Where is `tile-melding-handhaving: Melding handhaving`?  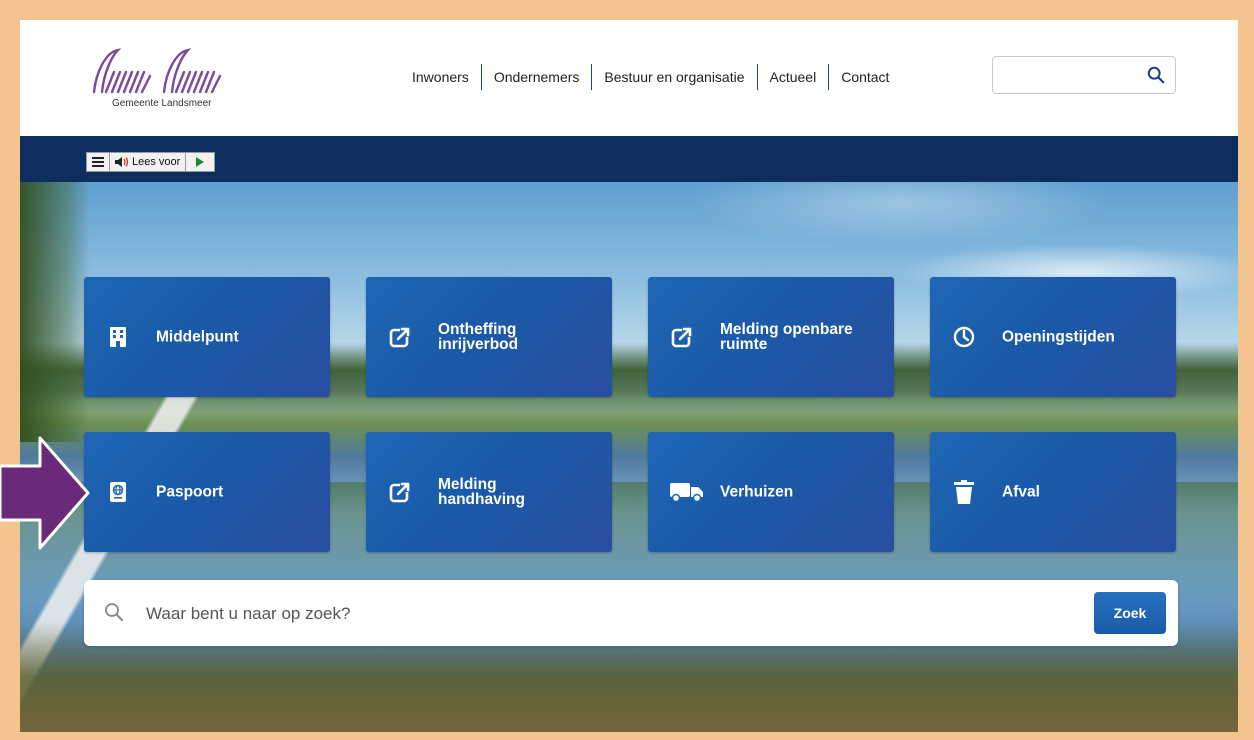 tile-melding-handhaving: Melding handhaving is located at coordinates (489, 492).